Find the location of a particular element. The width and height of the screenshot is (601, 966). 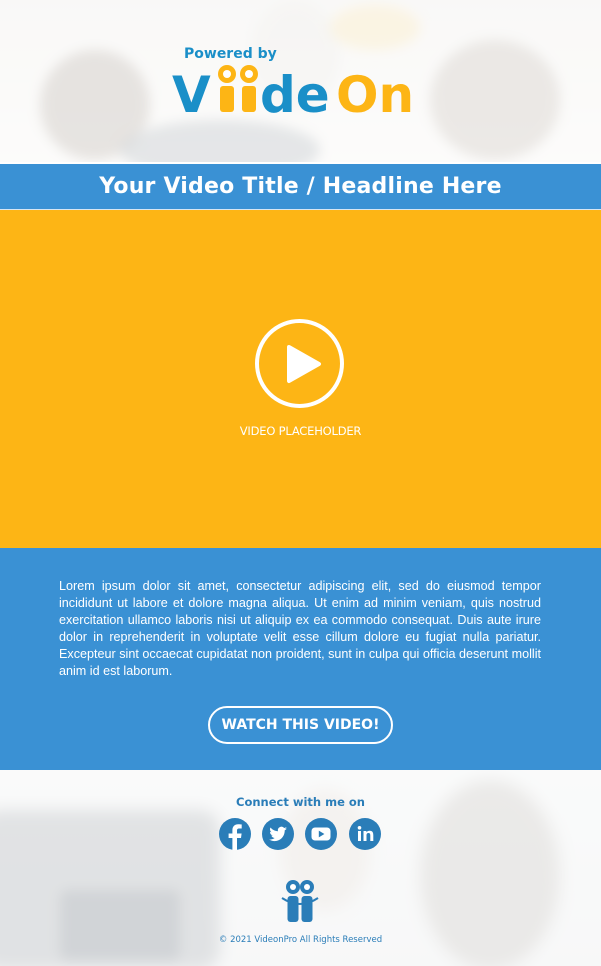

videon-wordmark: V de On is located at coordinates (301, 91).